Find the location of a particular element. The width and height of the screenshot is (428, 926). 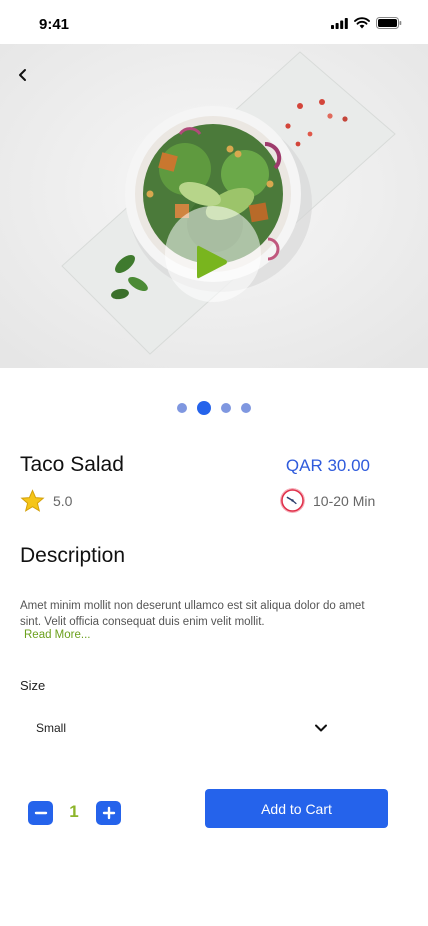

product-title: Taco Salad is located at coordinates (72, 464).